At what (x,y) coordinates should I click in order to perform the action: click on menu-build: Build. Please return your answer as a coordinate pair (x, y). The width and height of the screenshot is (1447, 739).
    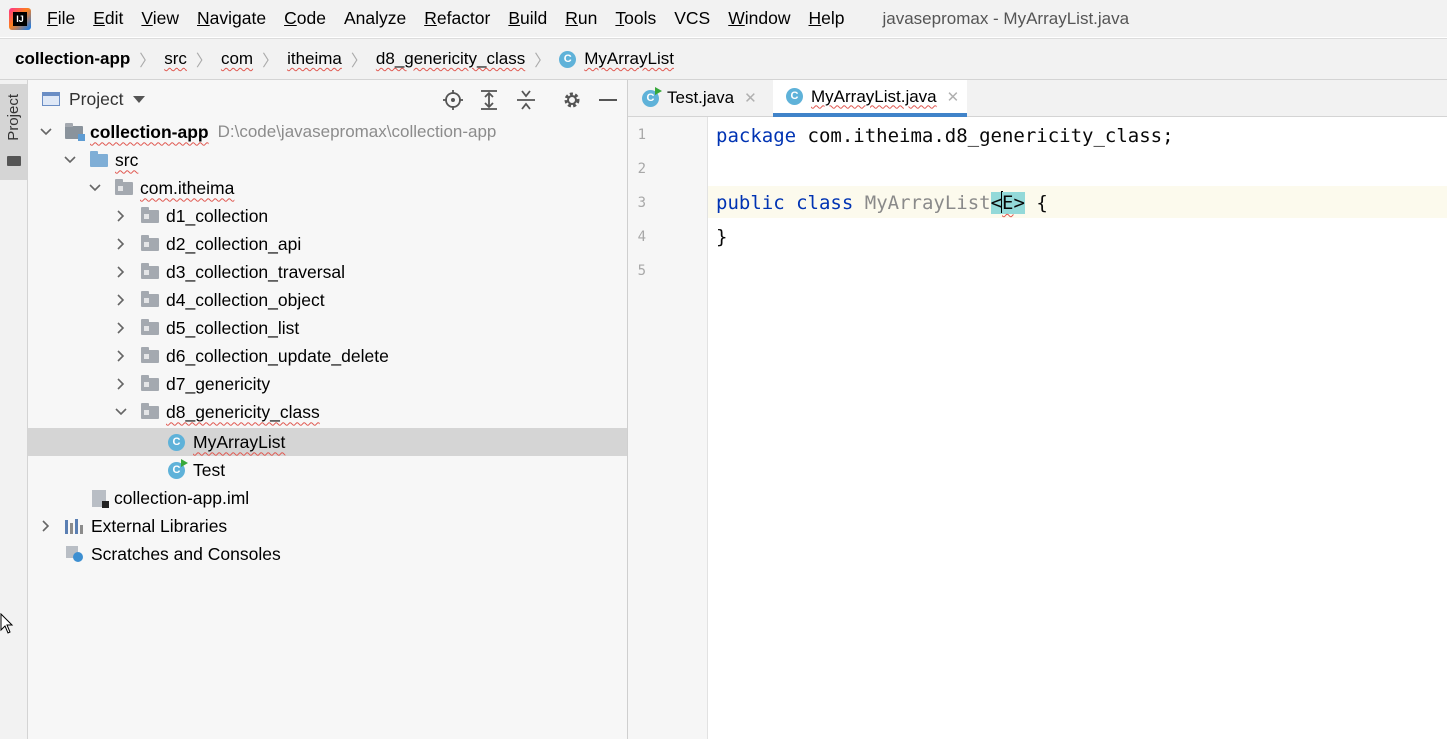
    Looking at the image, I should click on (527, 18).